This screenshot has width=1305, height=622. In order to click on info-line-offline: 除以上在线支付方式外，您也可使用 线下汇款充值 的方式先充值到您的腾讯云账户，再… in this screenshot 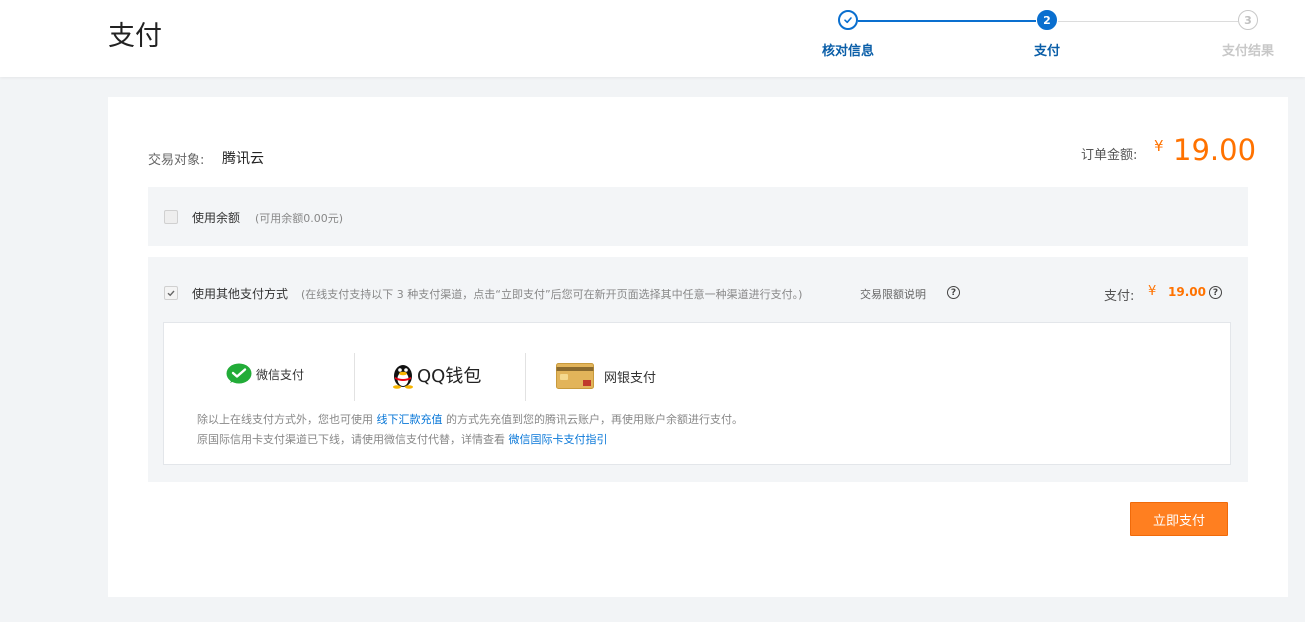, I will do `click(470, 419)`.